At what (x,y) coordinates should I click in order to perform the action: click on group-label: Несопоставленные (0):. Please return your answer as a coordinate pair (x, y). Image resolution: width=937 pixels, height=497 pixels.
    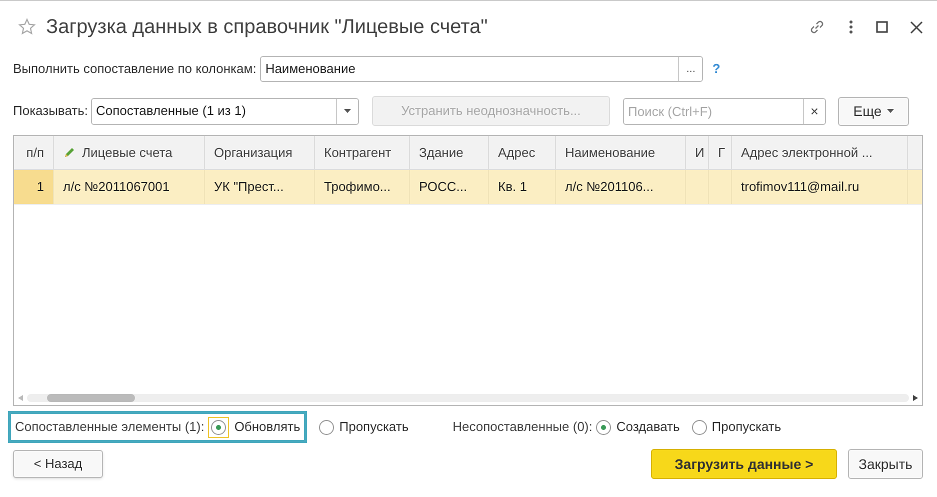
    Looking at the image, I should click on (522, 427).